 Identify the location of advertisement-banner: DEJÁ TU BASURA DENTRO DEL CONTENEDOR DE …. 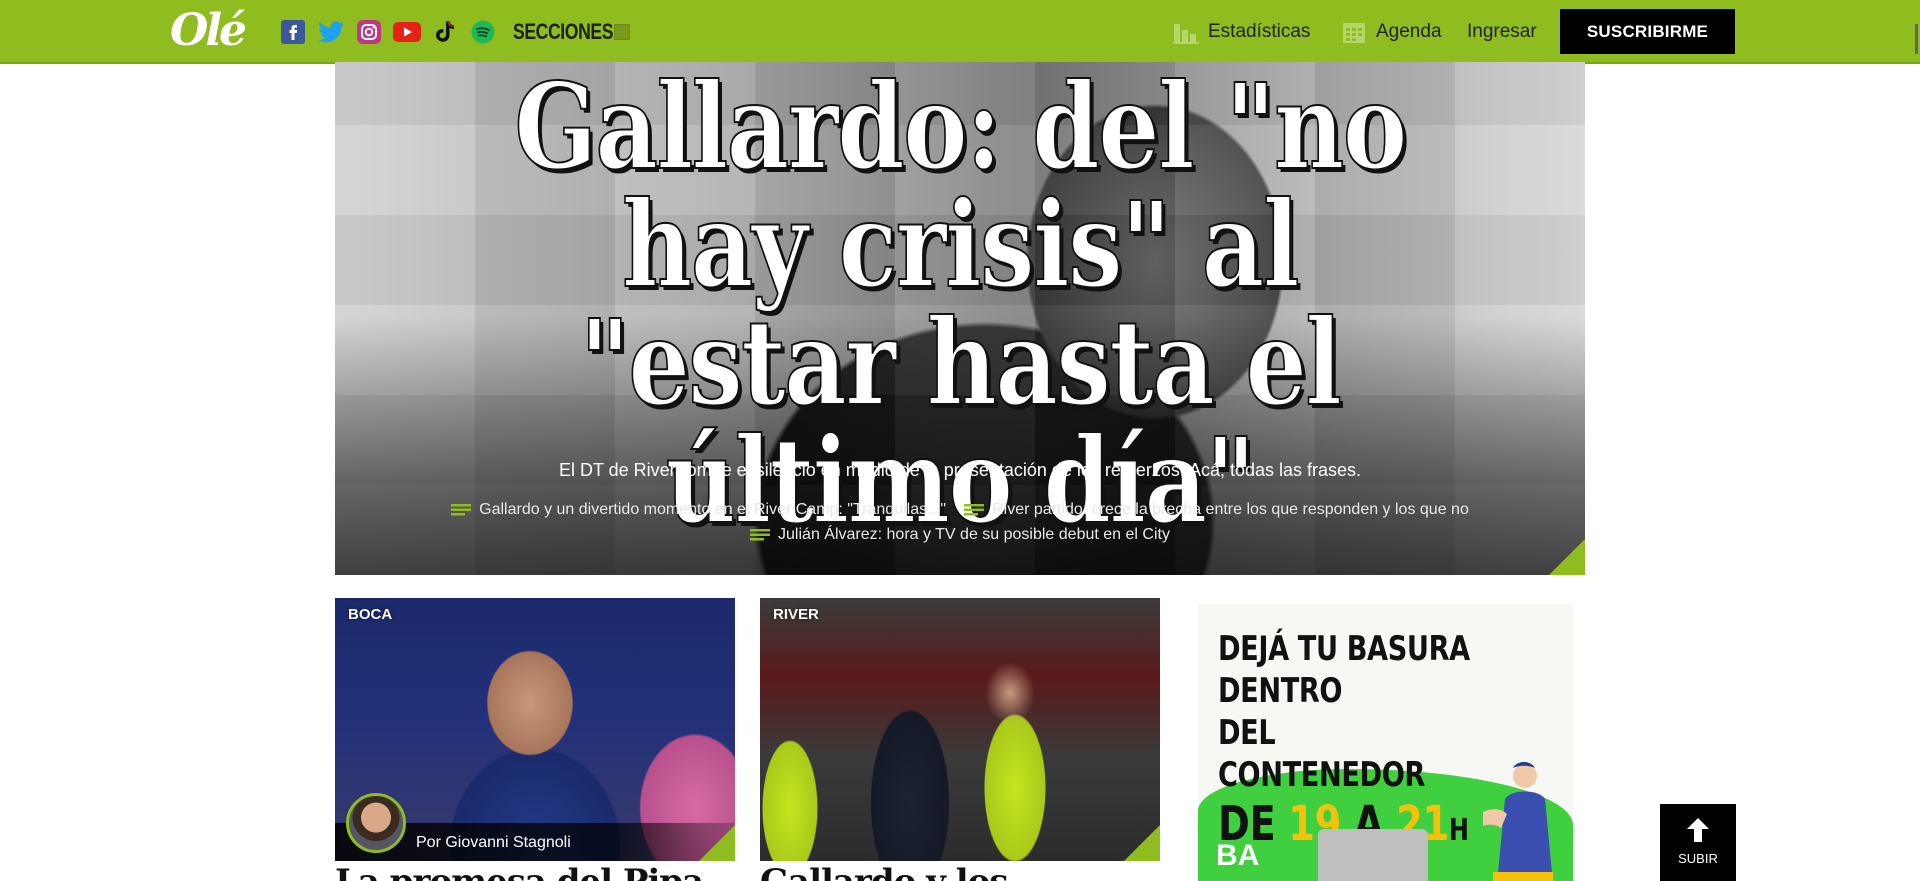
(1385, 742).